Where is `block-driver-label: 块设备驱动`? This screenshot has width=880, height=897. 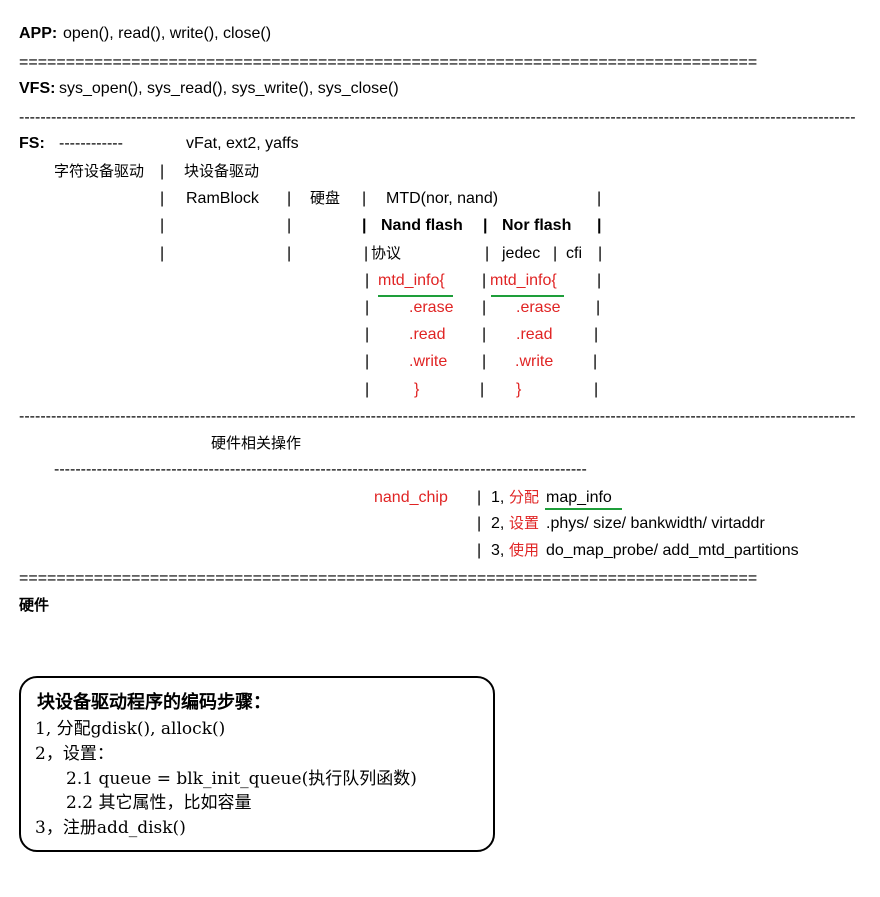 block-driver-label: 块设备驱动 is located at coordinates (222, 171).